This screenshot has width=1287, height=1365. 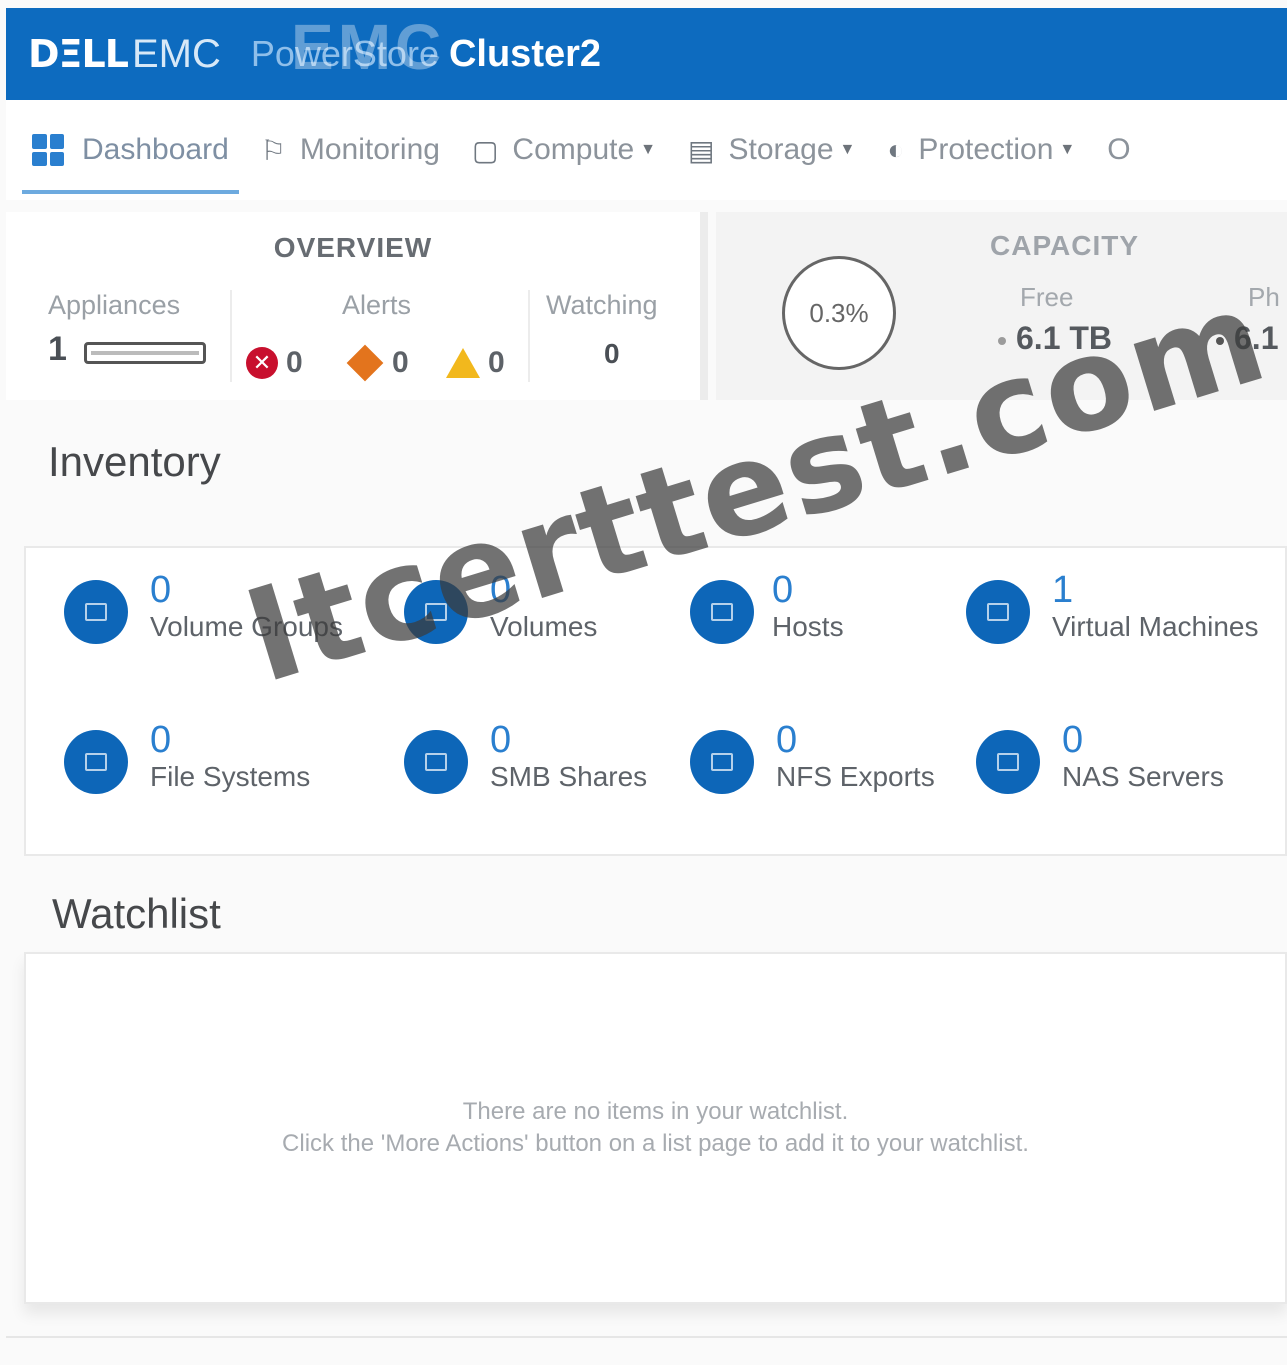 I want to click on watching-count: 0, so click(x=612, y=354).